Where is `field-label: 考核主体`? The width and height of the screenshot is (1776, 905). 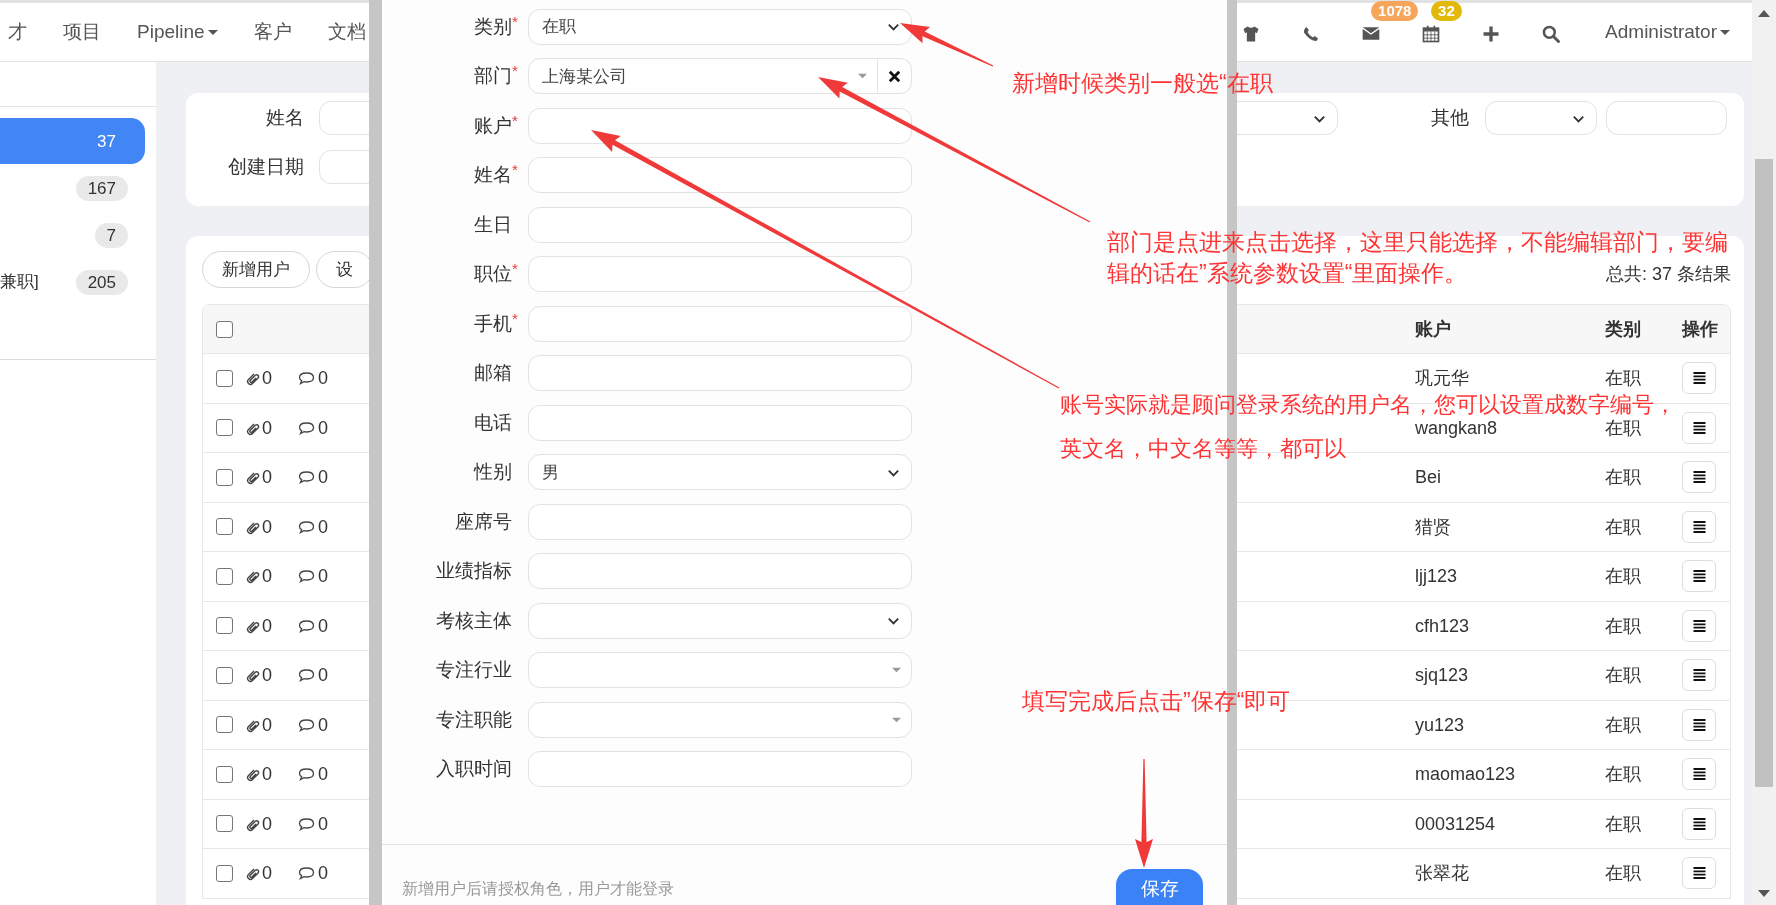 field-label: 考核主体 is located at coordinates (474, 620).